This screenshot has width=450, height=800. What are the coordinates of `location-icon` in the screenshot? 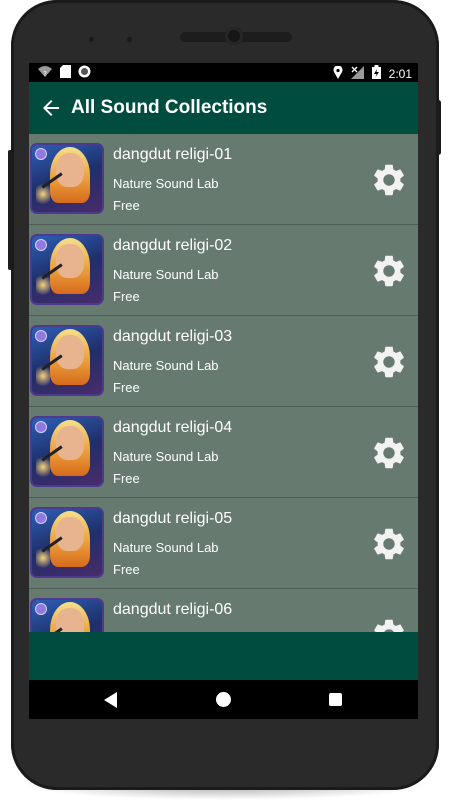 It's located at (338, 73).